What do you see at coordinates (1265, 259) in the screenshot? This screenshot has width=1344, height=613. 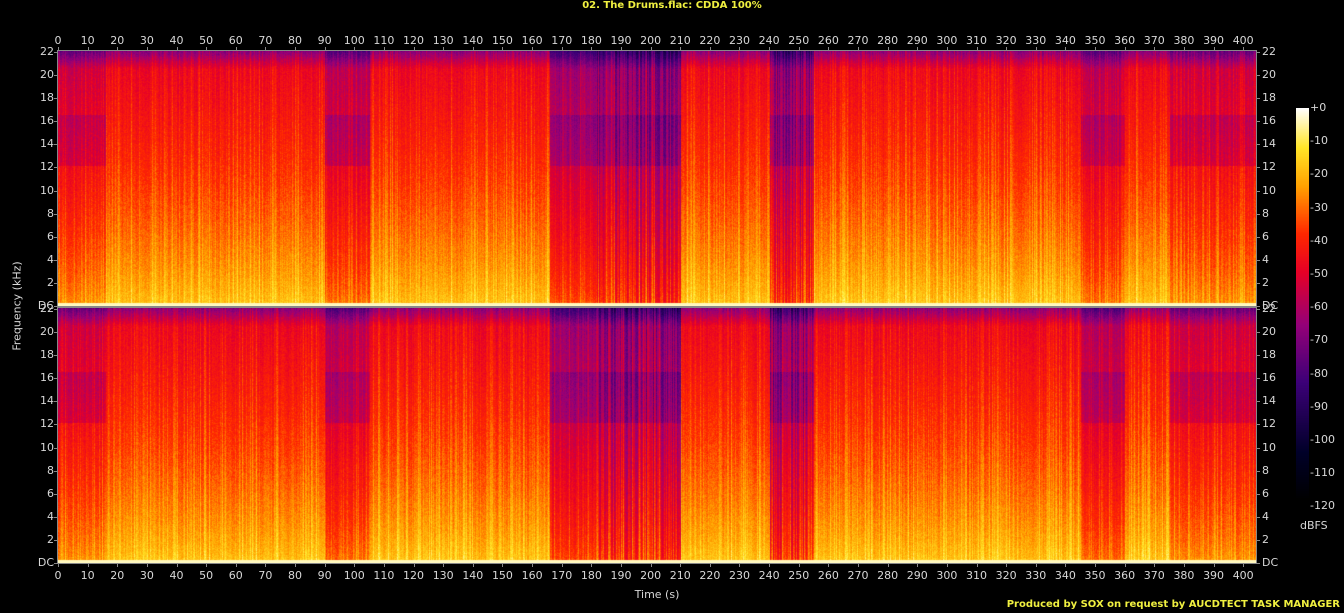 I see `y-tick-label-right: 4` at bounding box center [1265, 259].